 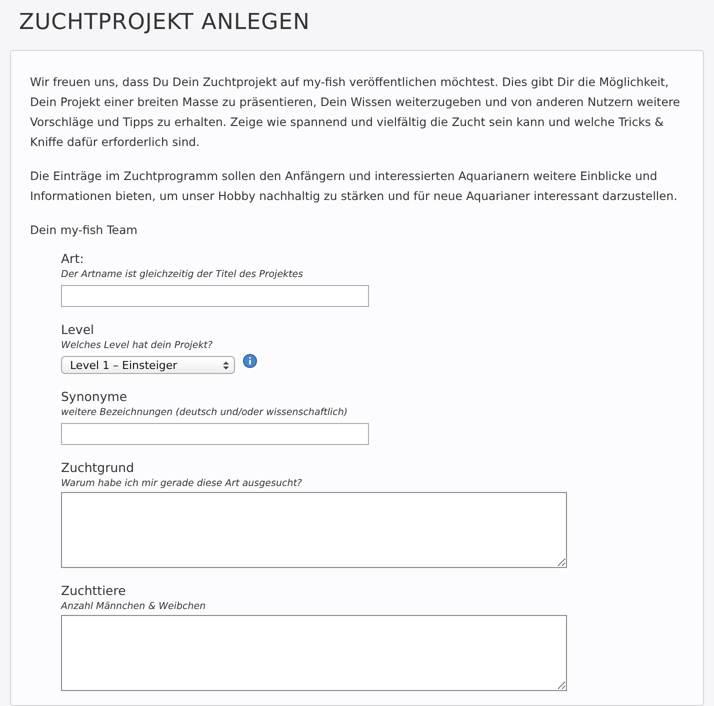 I want to click on info-icon, so click(x=250, y=361).